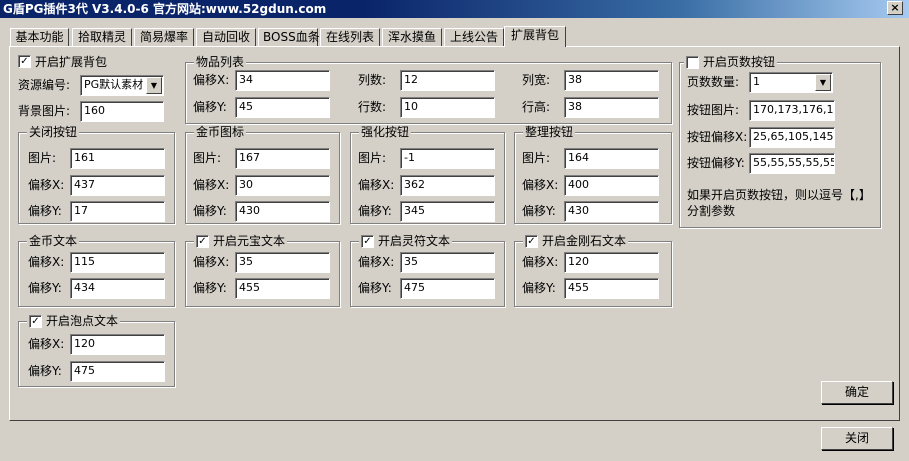  Describe the element at coordinates (474, 37) in the screenshot. I see `tab-login-notice: 上线公告` at that location.